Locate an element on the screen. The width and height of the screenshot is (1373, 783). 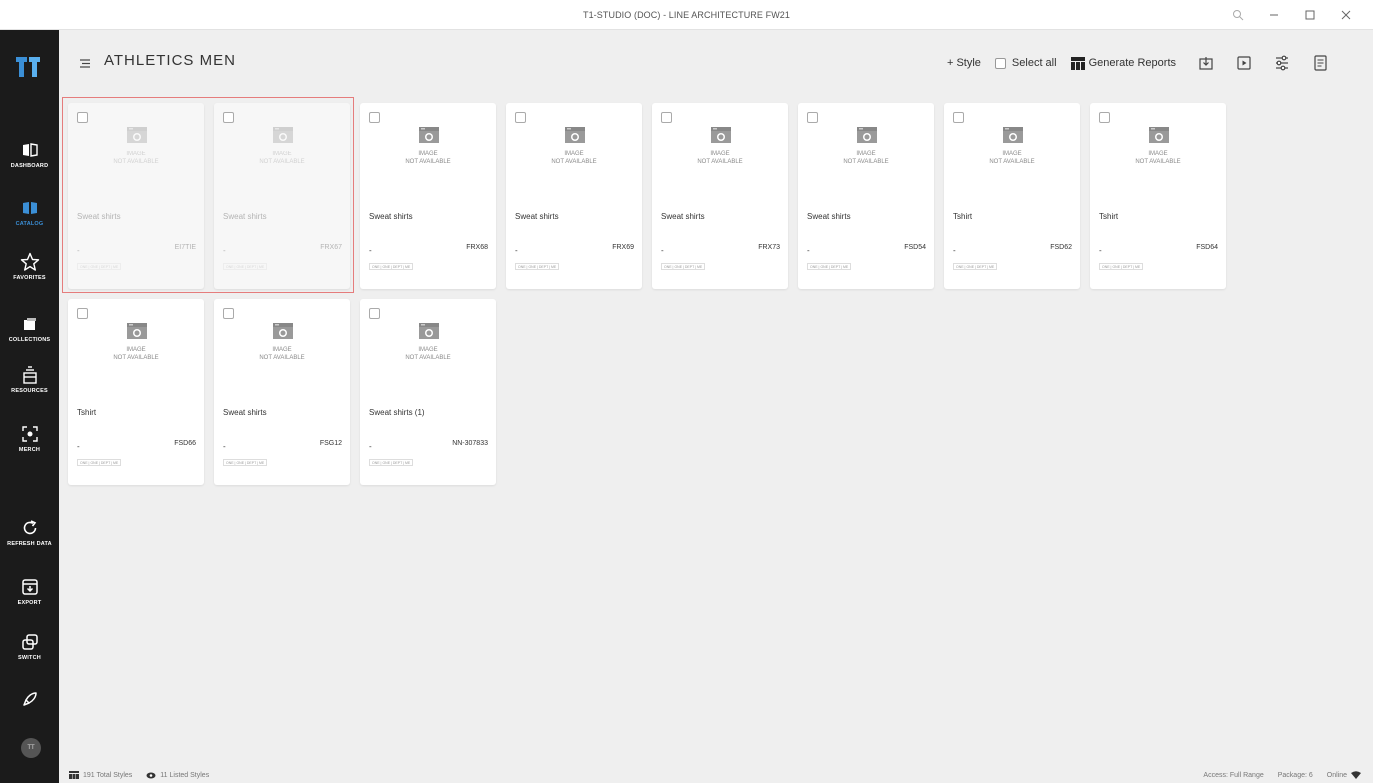
eye-icon is located at coordinates (151, 775).